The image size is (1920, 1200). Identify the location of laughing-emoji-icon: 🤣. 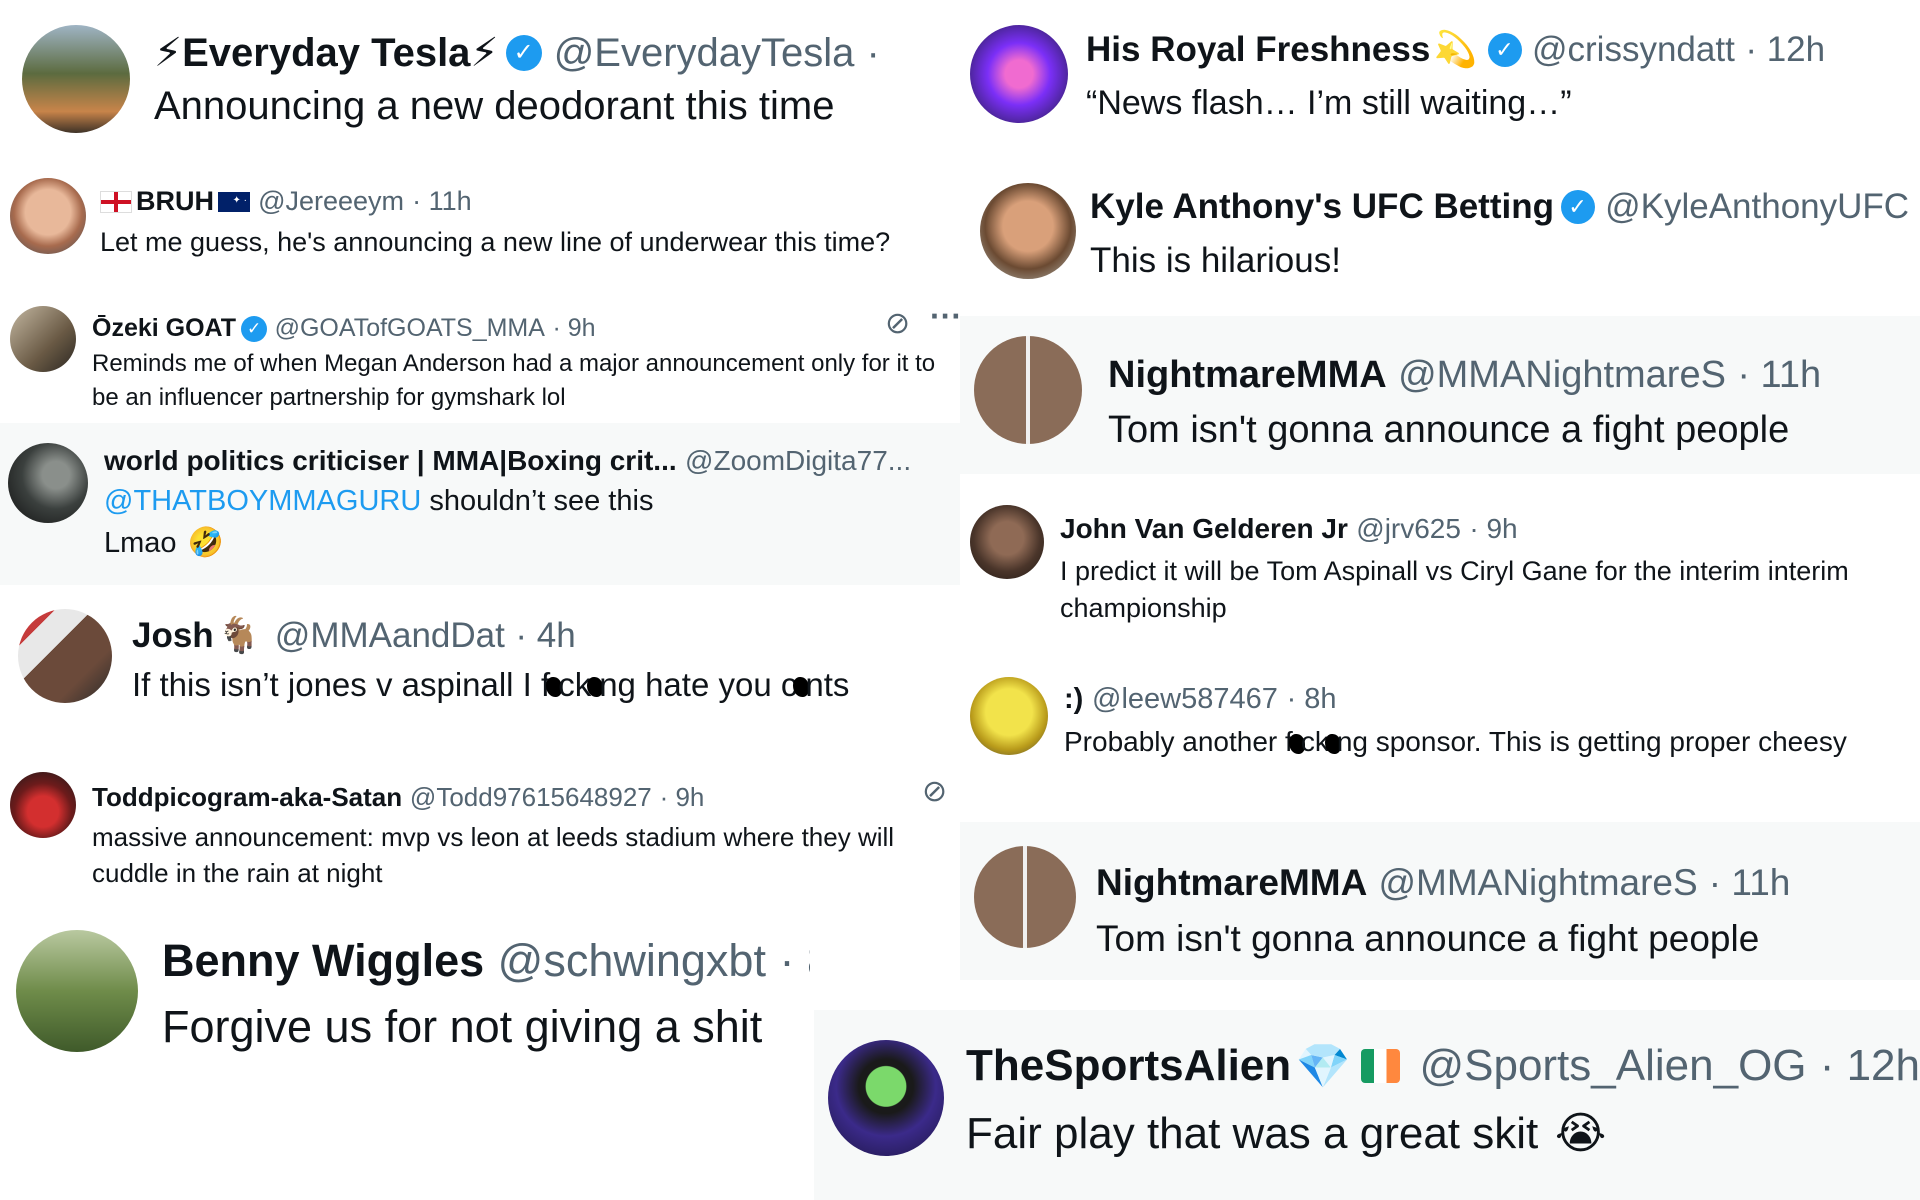
(205, 543).